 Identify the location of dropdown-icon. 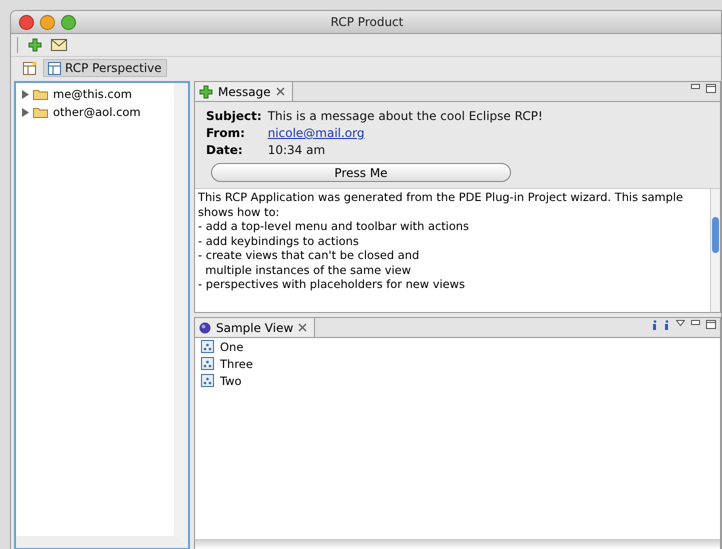
(680, 323).